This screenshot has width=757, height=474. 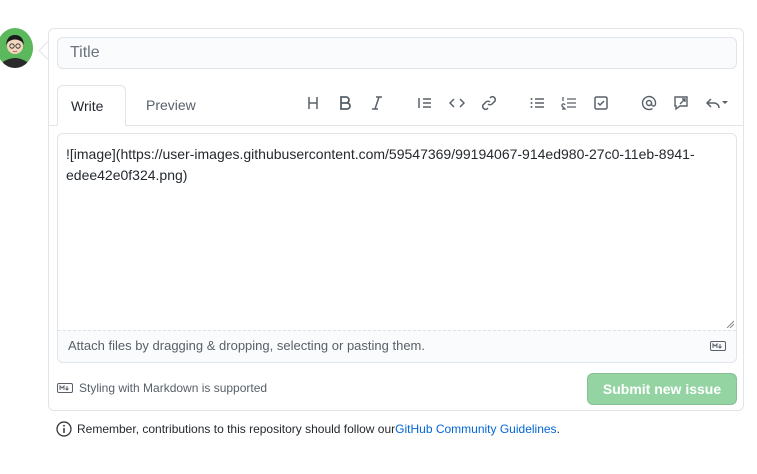 I want to click on title-input, so click(x=397, y=53).